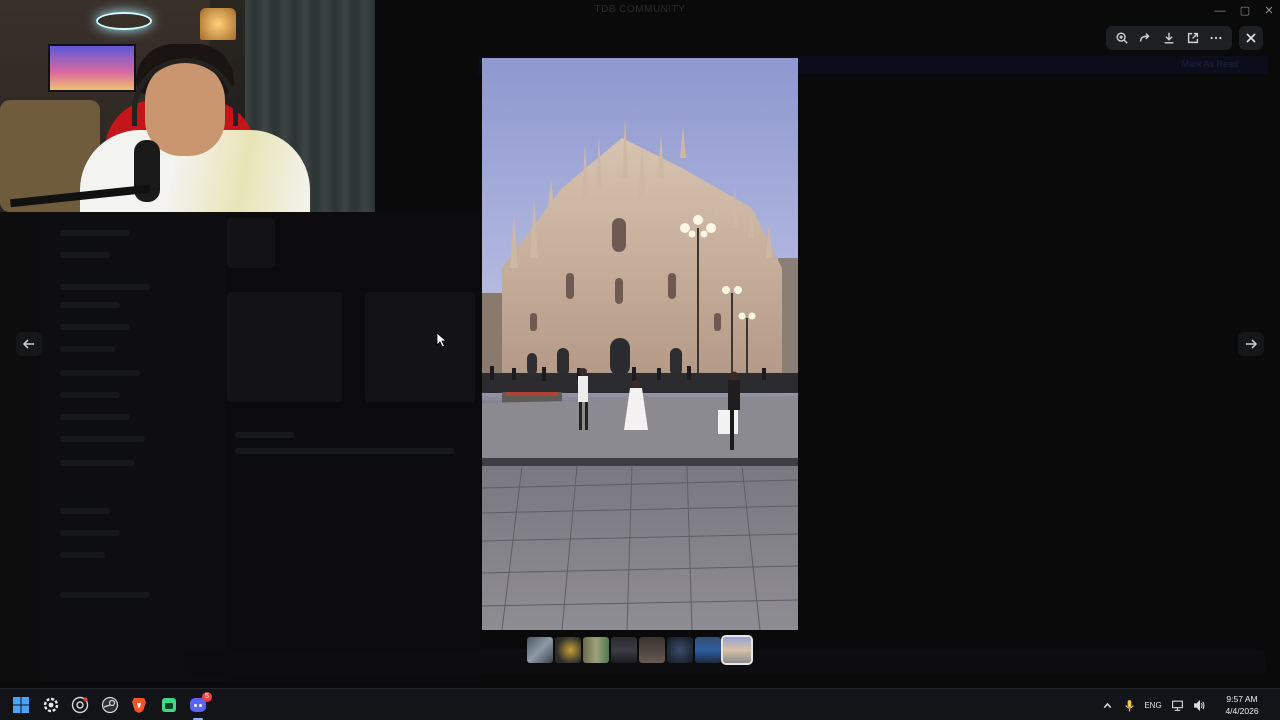 This screenshot has height=720, width=1280. What do you see at coordinates (21, 705) in the screenshot?
I see `windows-start-icon` at bounding box center [21, 705].